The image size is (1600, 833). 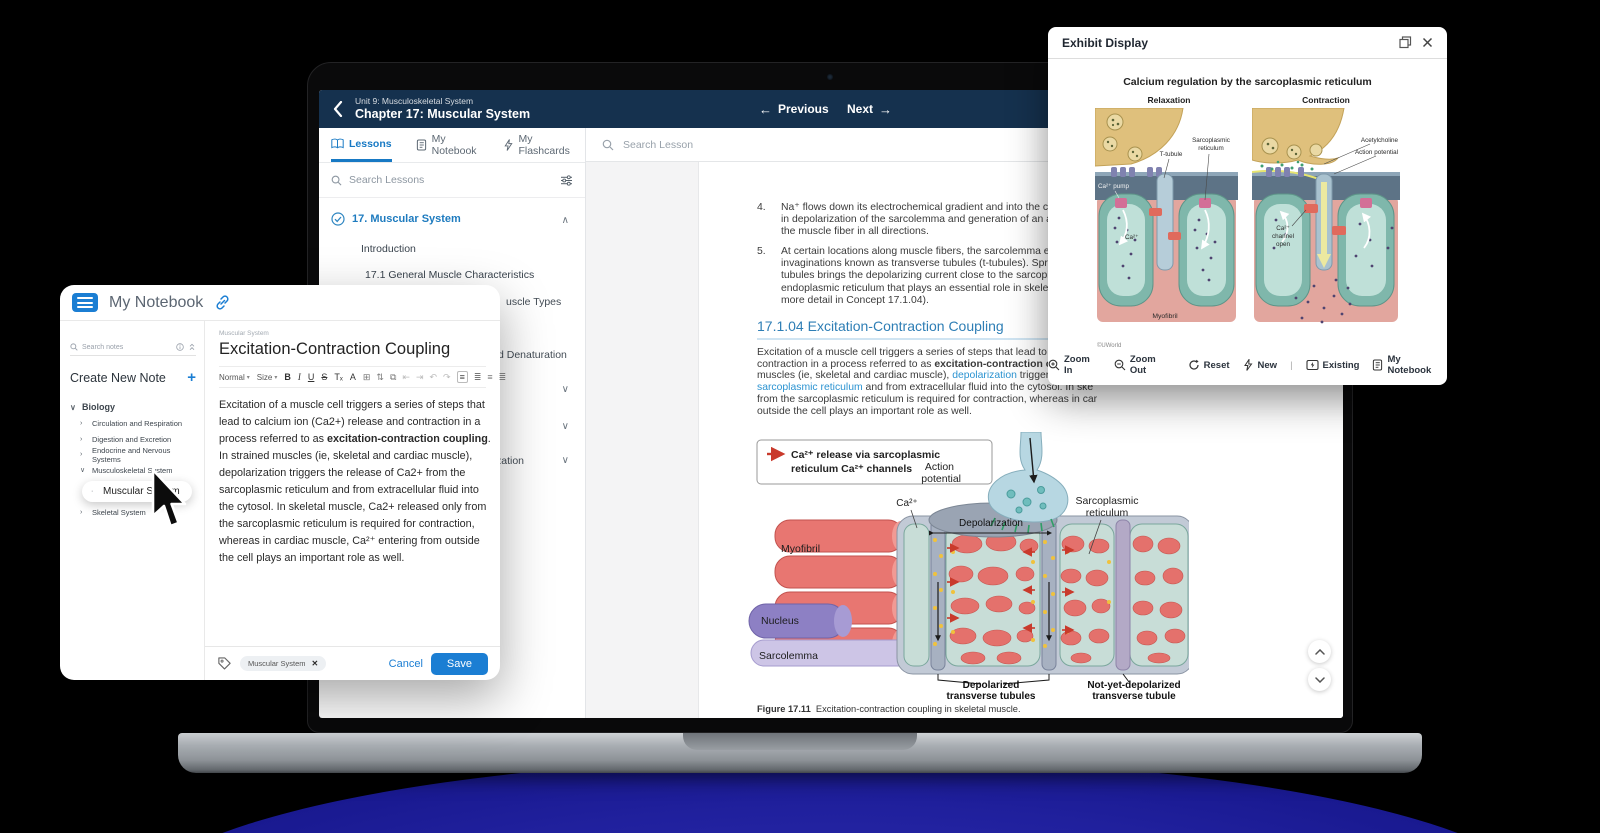 I want to click on chevron-down-icon, so click(x=1319, y=679).